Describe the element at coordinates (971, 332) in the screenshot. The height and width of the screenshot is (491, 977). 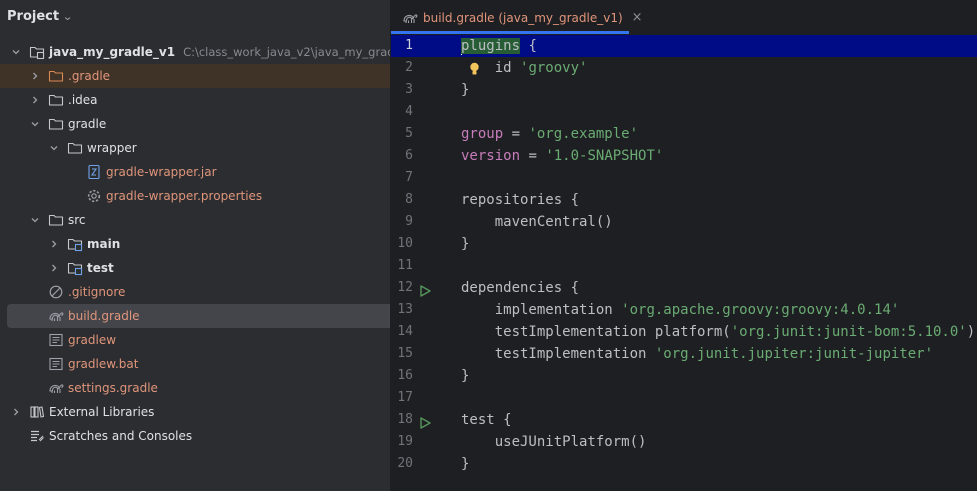
I see `code-token: )` at that location.